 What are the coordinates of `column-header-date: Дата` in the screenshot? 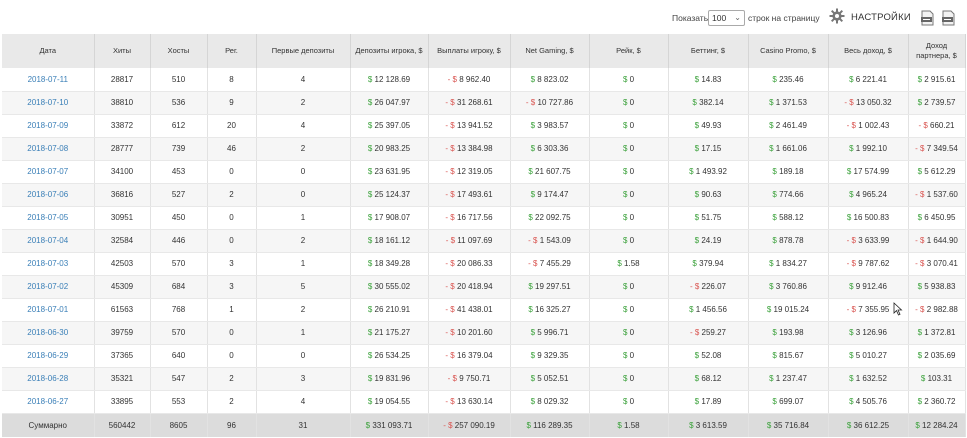 It's located at (48, 51).